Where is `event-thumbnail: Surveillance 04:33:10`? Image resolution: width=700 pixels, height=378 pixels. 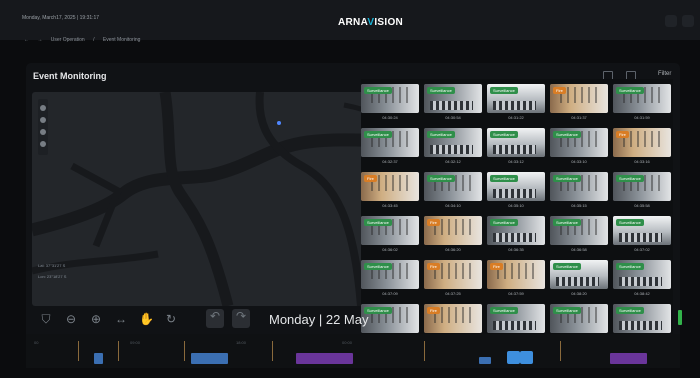 event-thumbnail: Surveillance 04:33:10 is located at coordinates (579, 148).